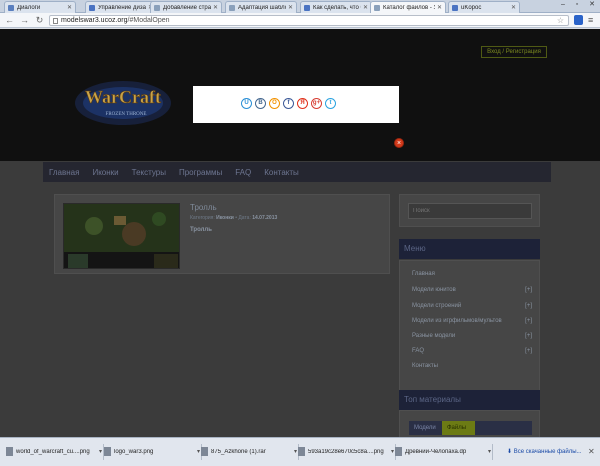 The height and width of the screenshot is (466, 600). I want to click on sidebar-search-box, so click(469, 210).